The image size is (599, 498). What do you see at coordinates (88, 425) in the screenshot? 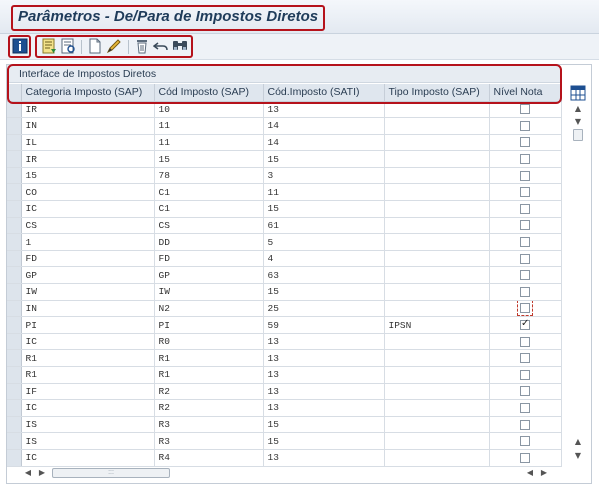
I see `categoria-cell: IS` at bounding box center [88, 425].